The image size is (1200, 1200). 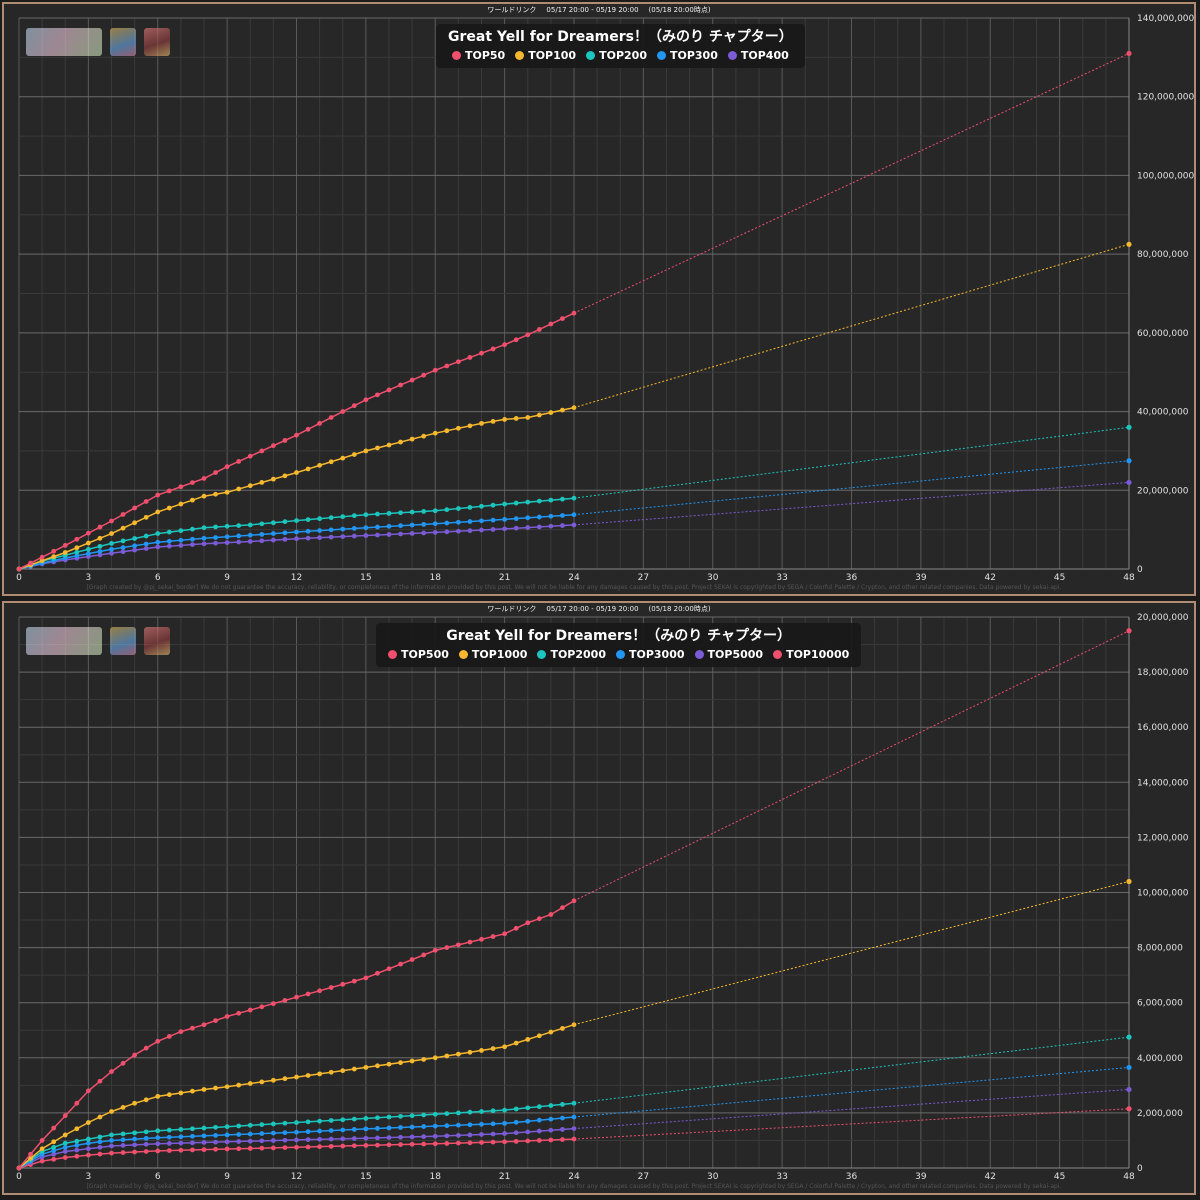 What do you see at coordinates (485, 55) in the screenshot?
I see `legend-label: TOP50` at bounding box center [485, 55].